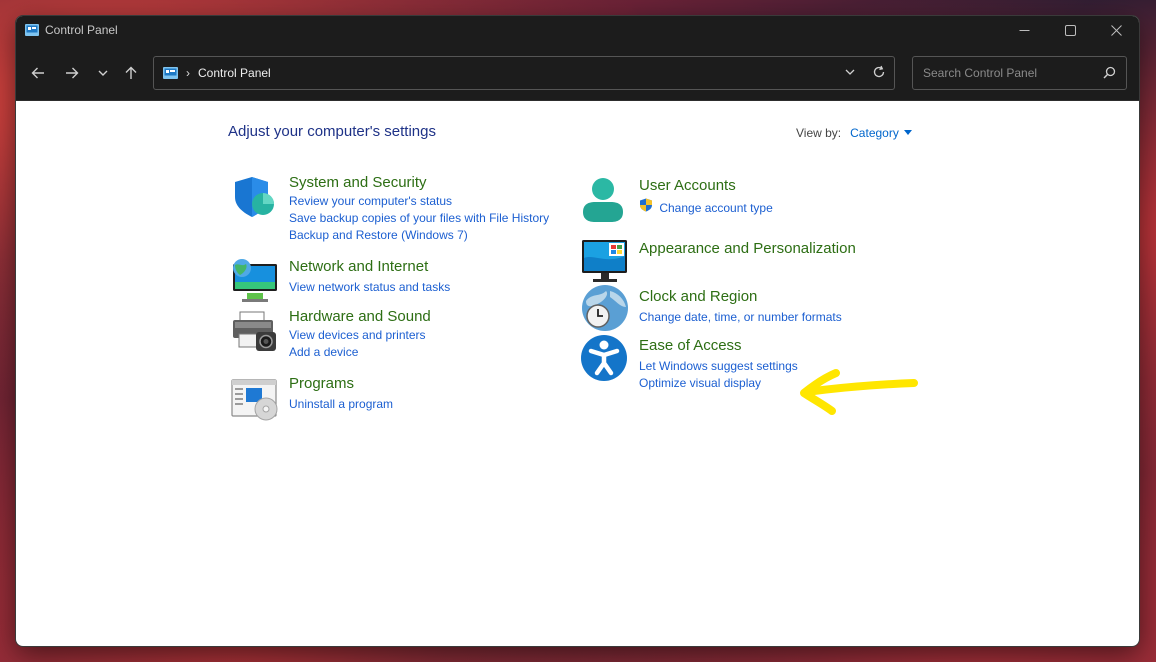  I want to click on window-controls, so click(1070, 30).